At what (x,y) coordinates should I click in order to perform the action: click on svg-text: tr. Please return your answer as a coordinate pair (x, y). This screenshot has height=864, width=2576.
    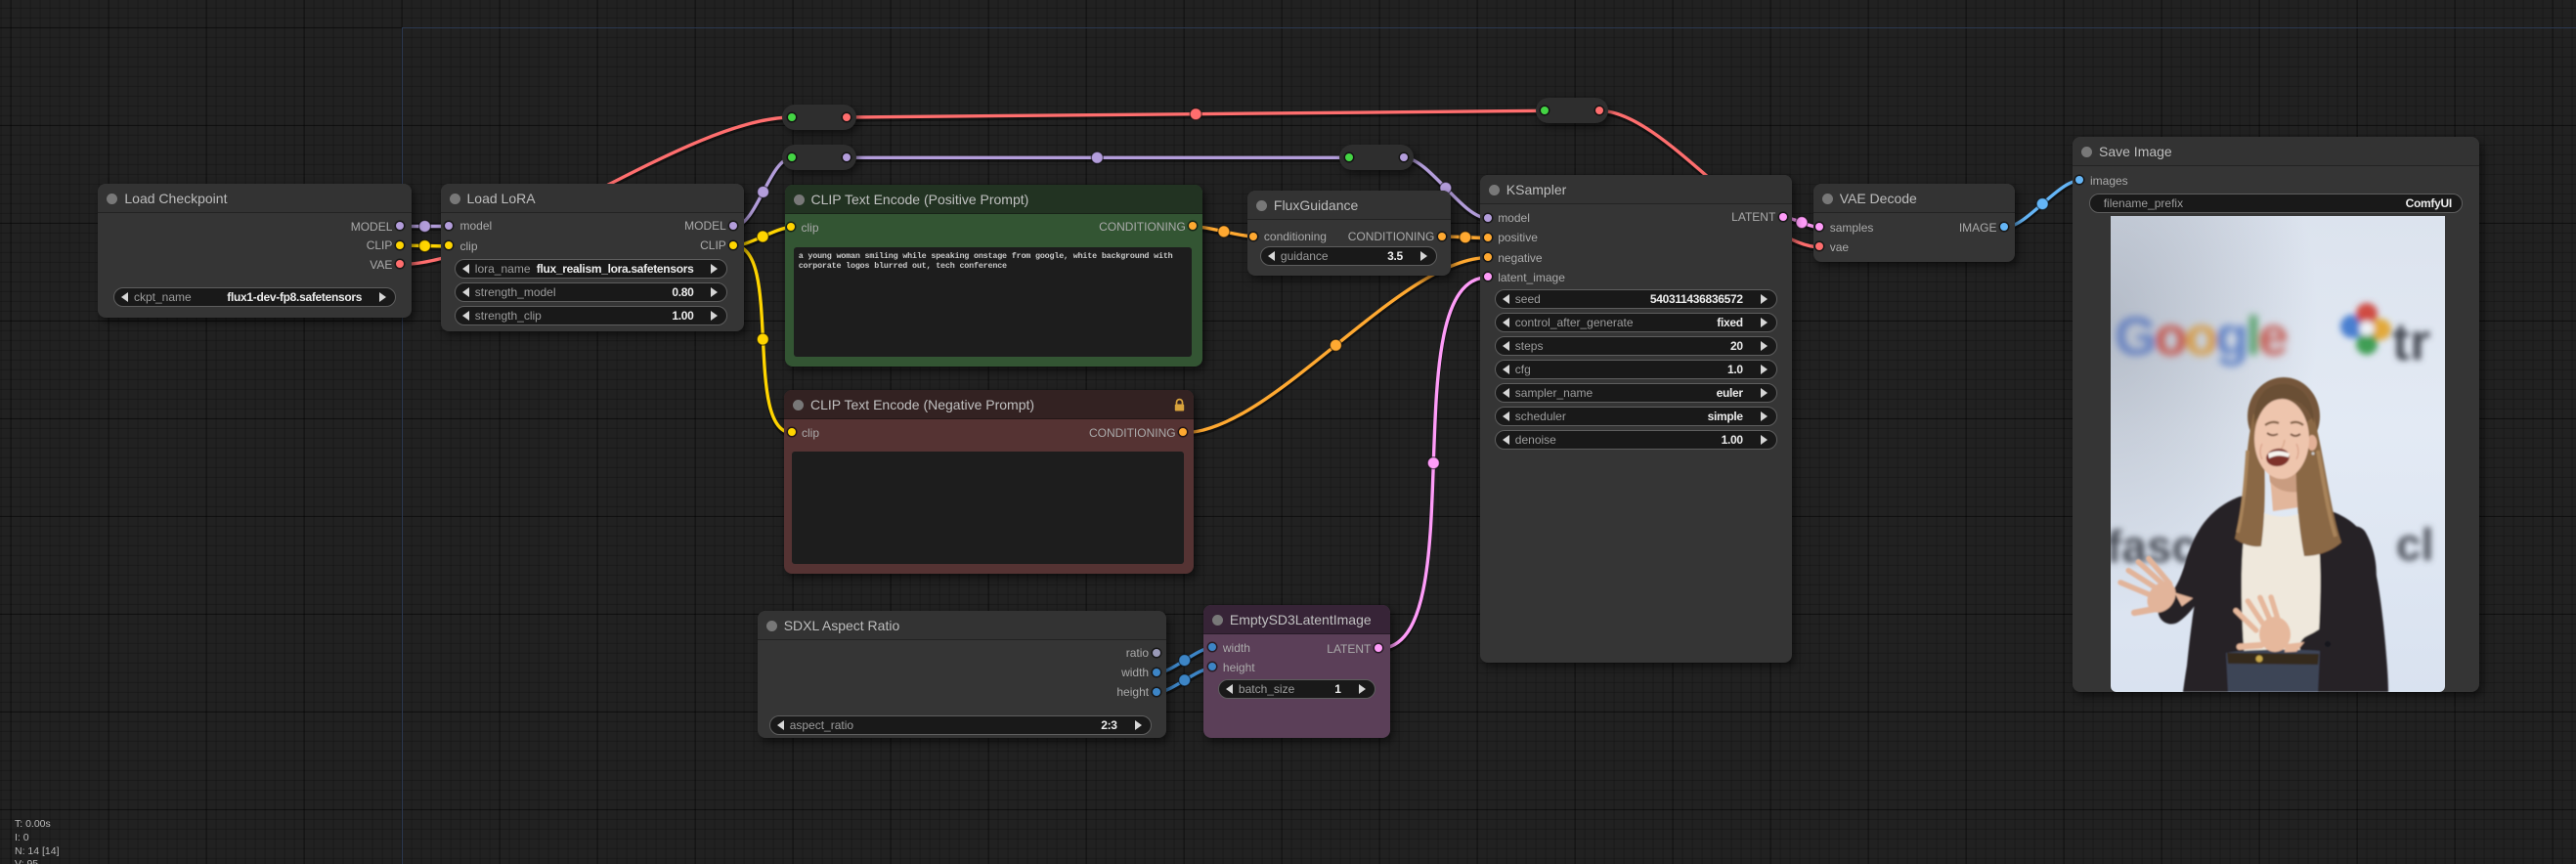
    Looking at the image, I should click on (2411, 342).